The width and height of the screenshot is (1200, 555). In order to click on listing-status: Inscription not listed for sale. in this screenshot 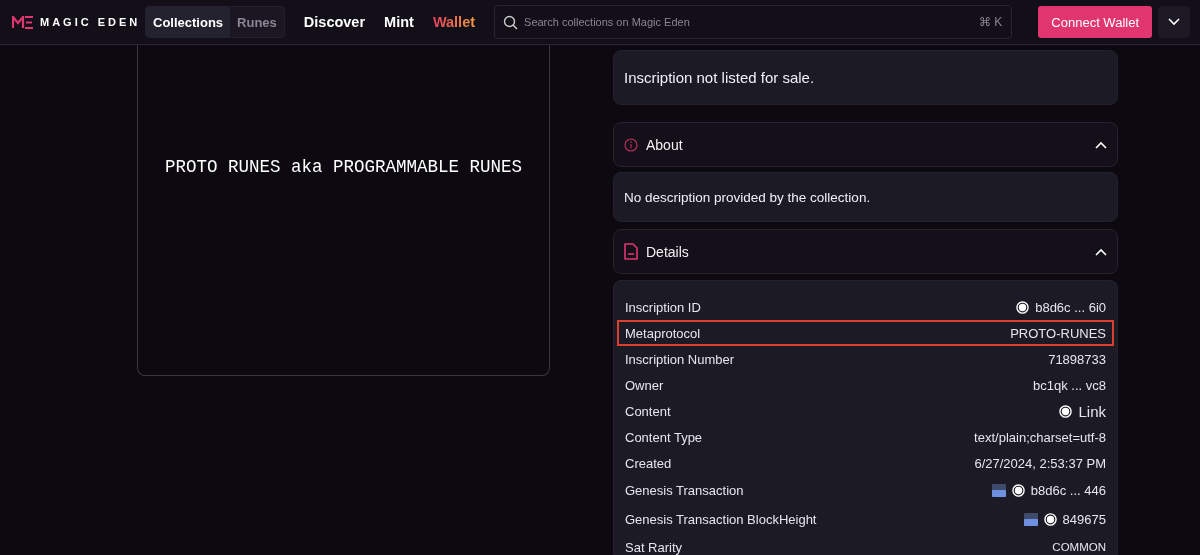, I will do `click(719, 77)`.